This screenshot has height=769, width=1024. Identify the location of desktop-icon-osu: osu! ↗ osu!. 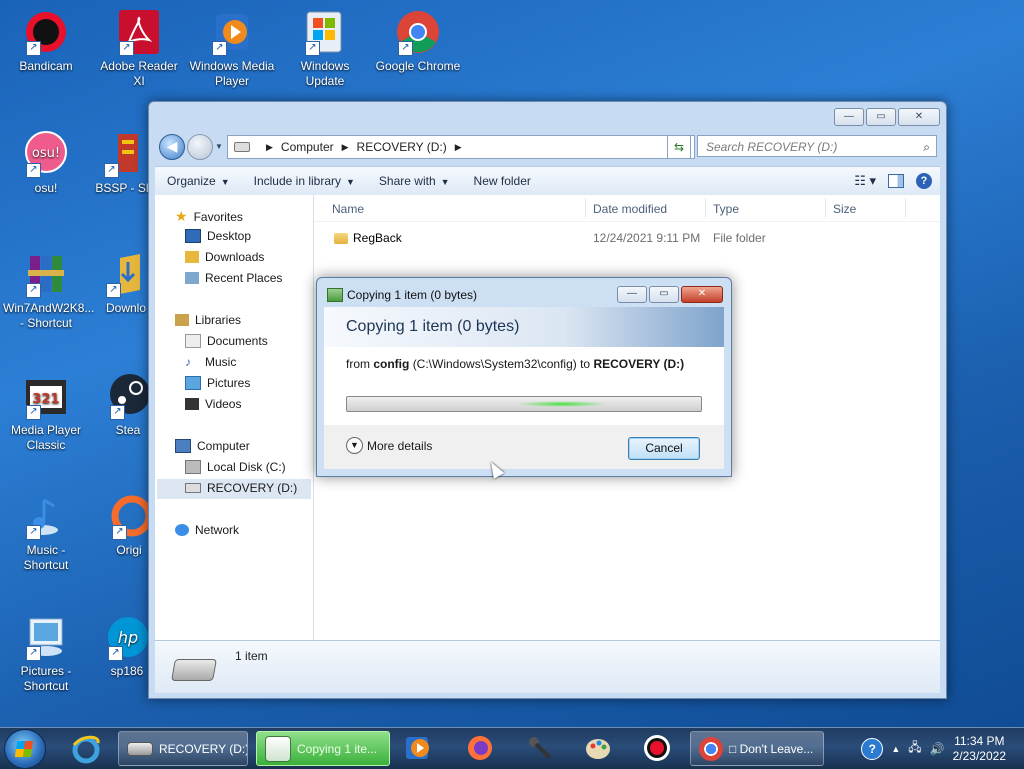
(46, 163).